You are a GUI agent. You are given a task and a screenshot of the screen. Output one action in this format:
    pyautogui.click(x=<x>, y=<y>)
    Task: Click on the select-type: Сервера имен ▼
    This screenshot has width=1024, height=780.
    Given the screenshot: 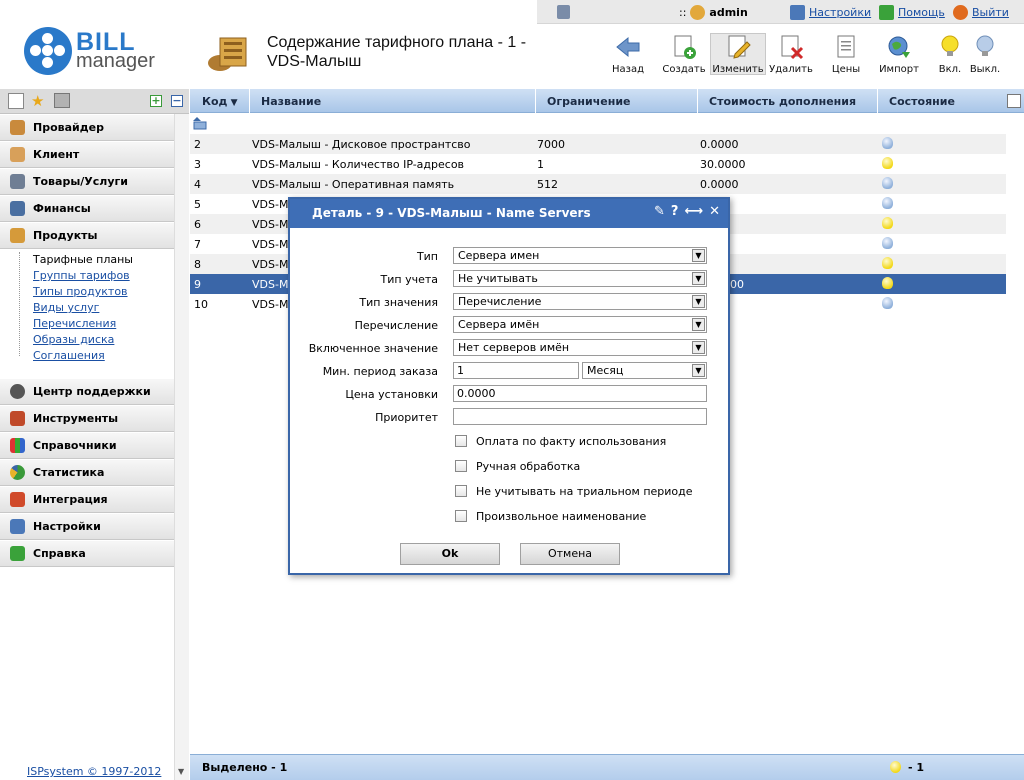 What is the action you would take?
    pyautogui.click(x=580, y=255)
    